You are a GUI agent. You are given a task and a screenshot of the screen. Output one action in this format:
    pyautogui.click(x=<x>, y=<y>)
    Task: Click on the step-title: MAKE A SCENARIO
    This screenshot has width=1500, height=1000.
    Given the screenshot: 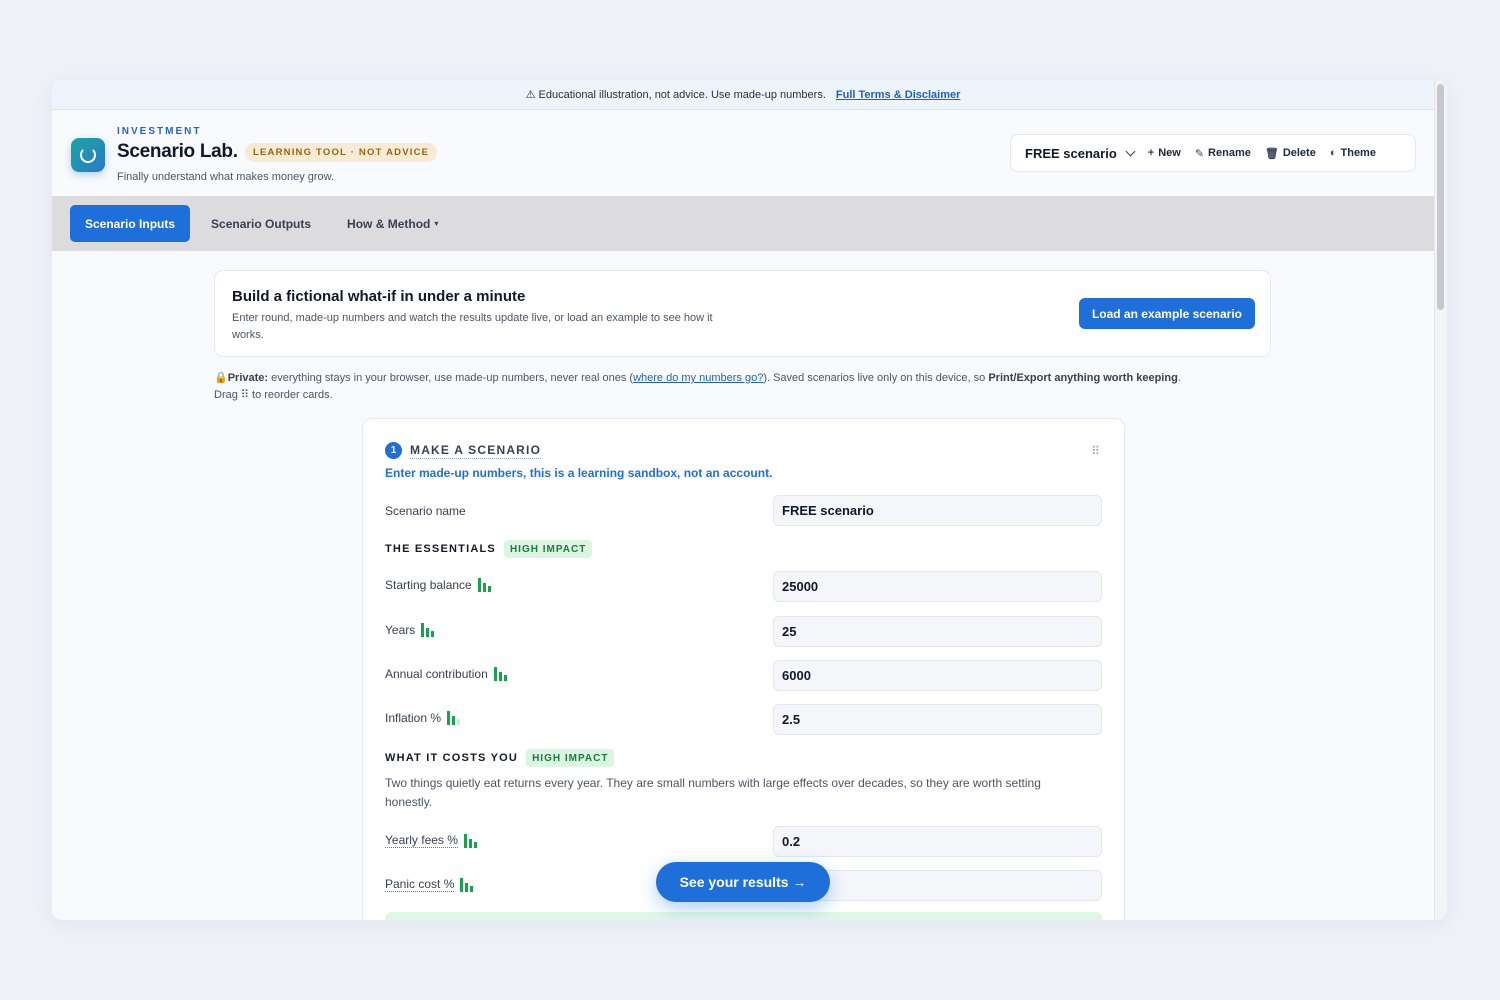 What is the action you would take?
    pyautogui.click(x=476, y=450)
    